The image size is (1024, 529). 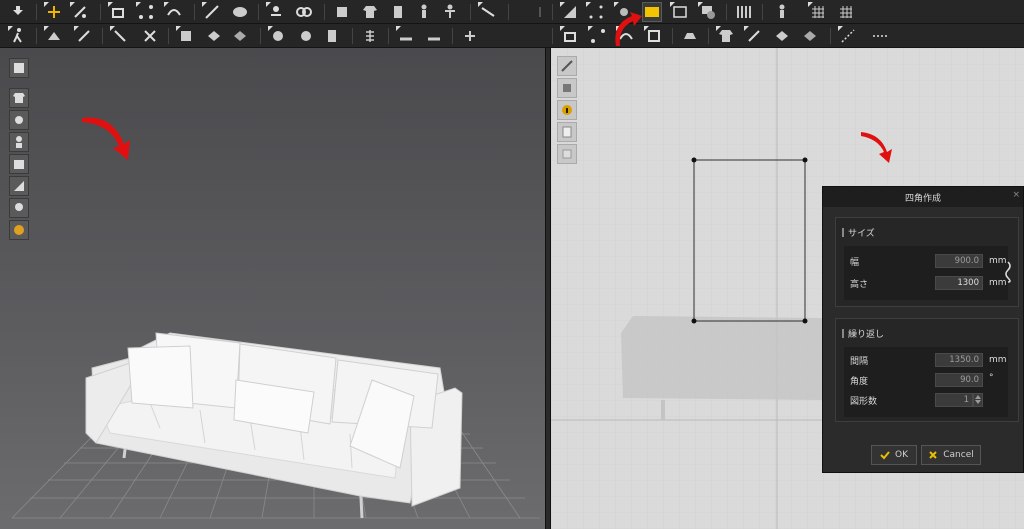 What do you see at coordinates (240, 12) in the screenshot?
I see `free-sewing-icon` at bounding box center [240, 12].